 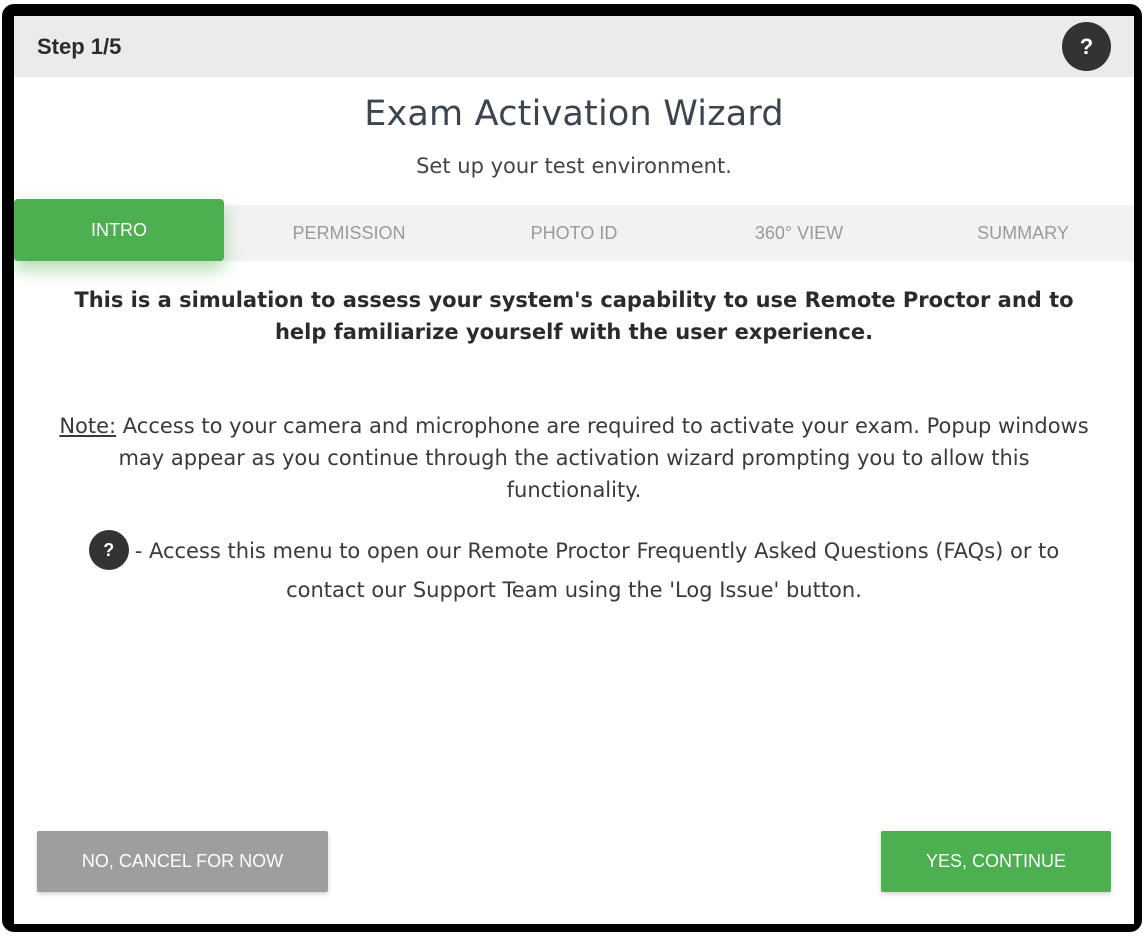 I want to click on tab-permission: PERMISSION, so click(x=349, y=233).